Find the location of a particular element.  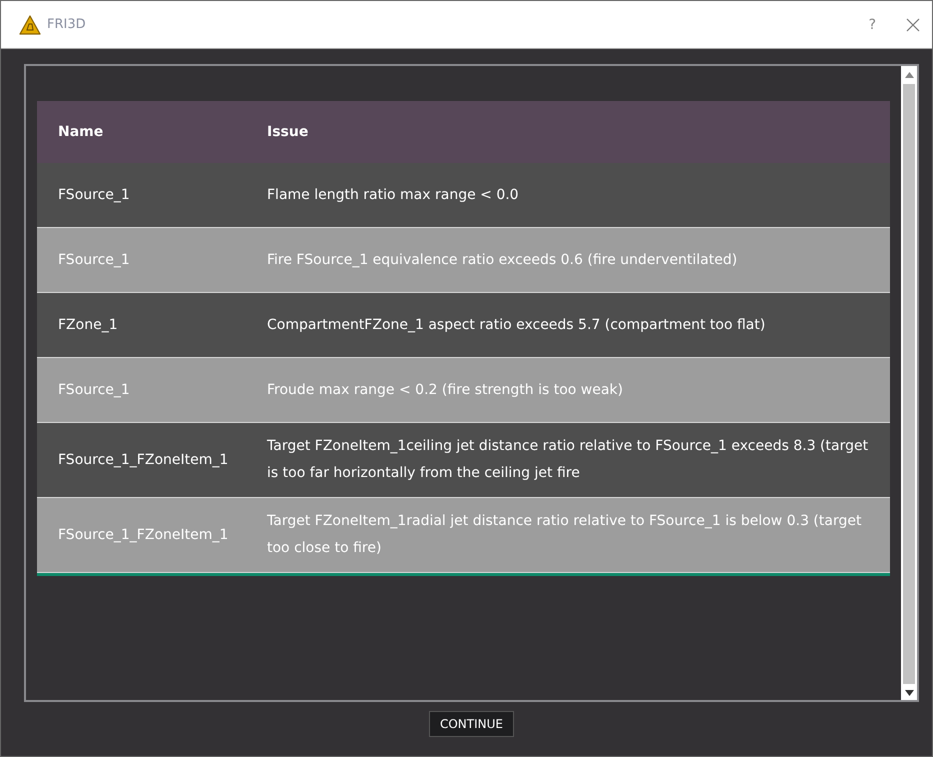

continue-button: CONTINUE is located at coordinates (471, 724).